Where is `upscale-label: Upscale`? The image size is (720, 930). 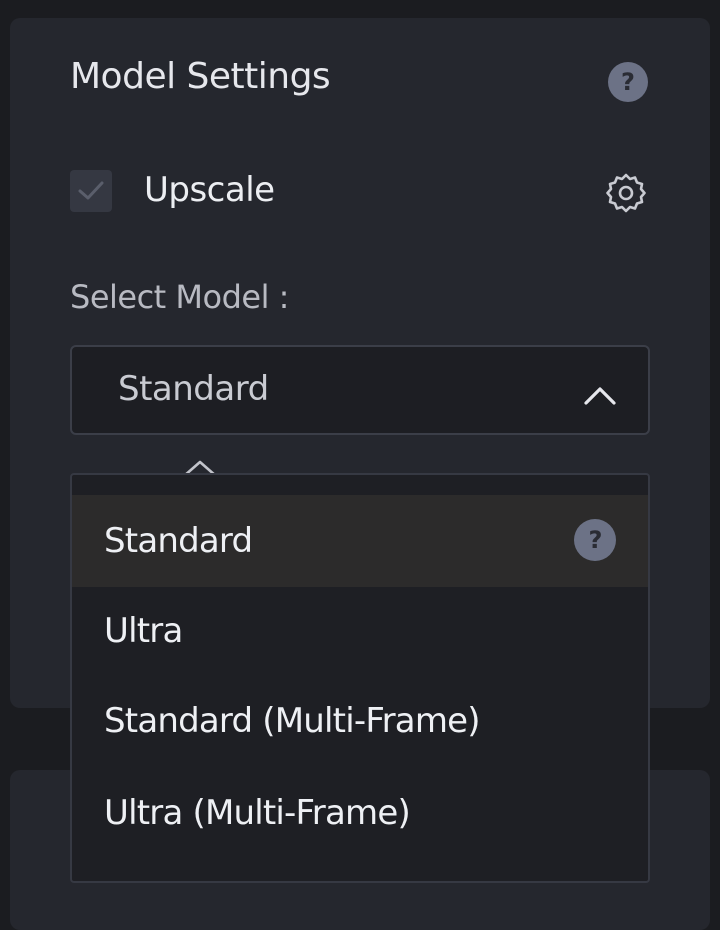
upscale-label: Upscale is located at coordinates (209, 190).